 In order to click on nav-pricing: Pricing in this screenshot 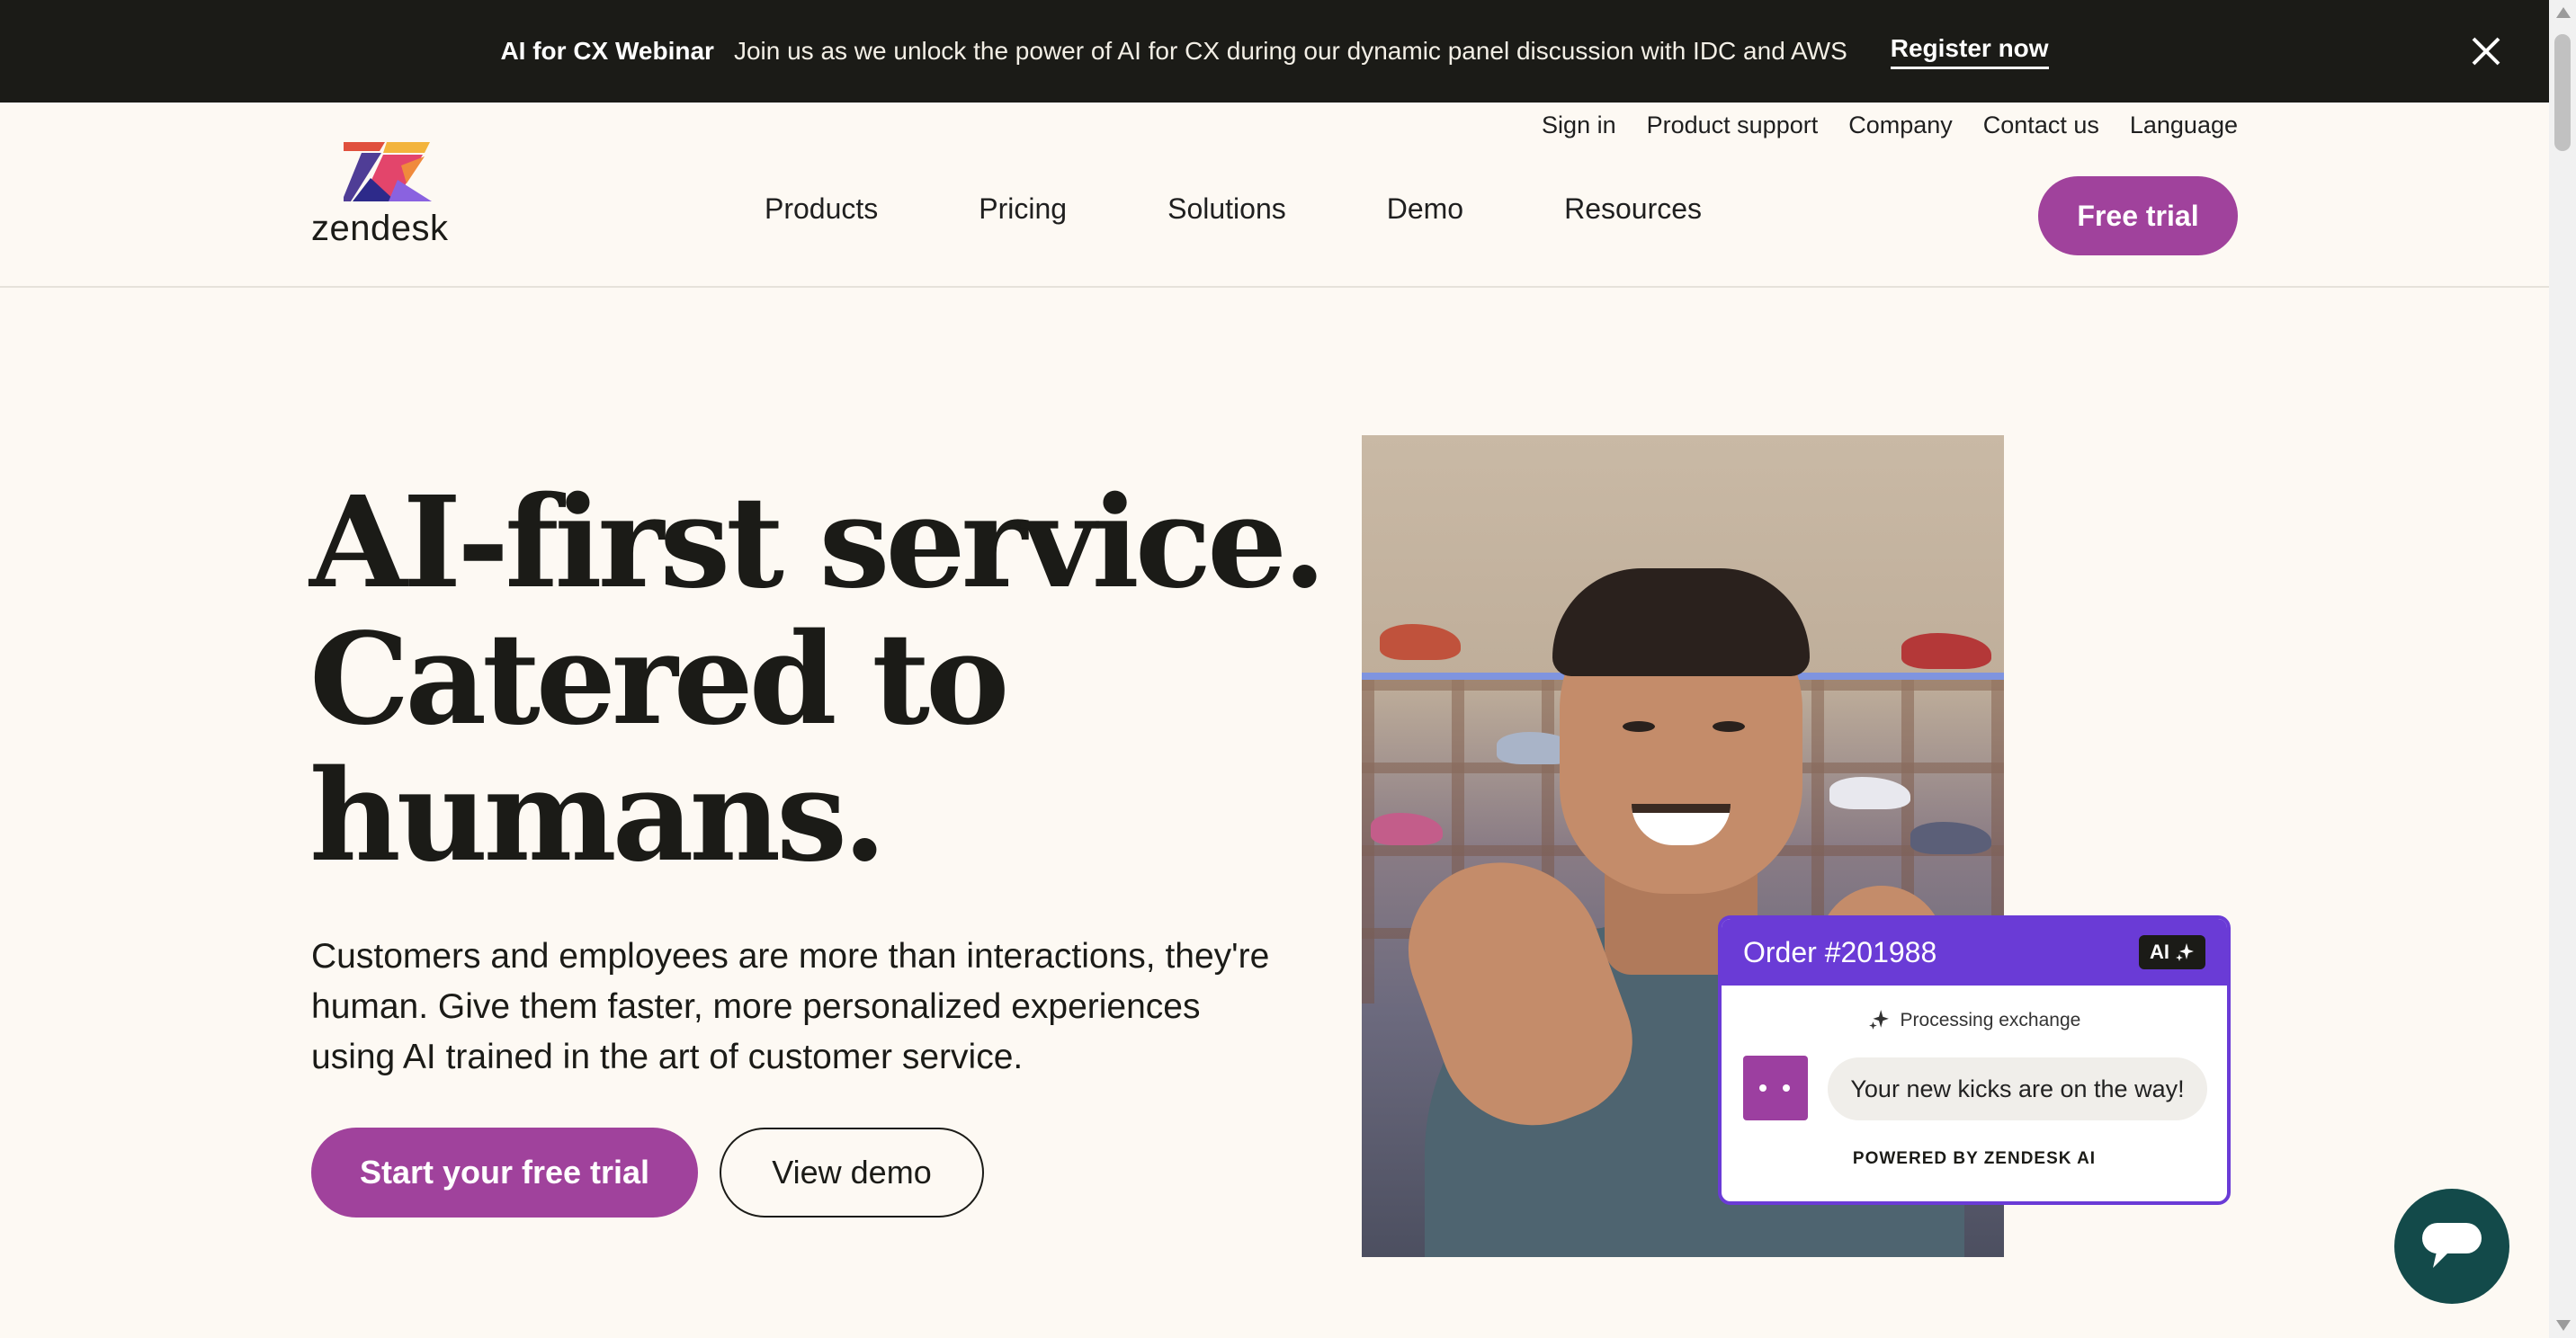, I will do `click(1023, 209)`.